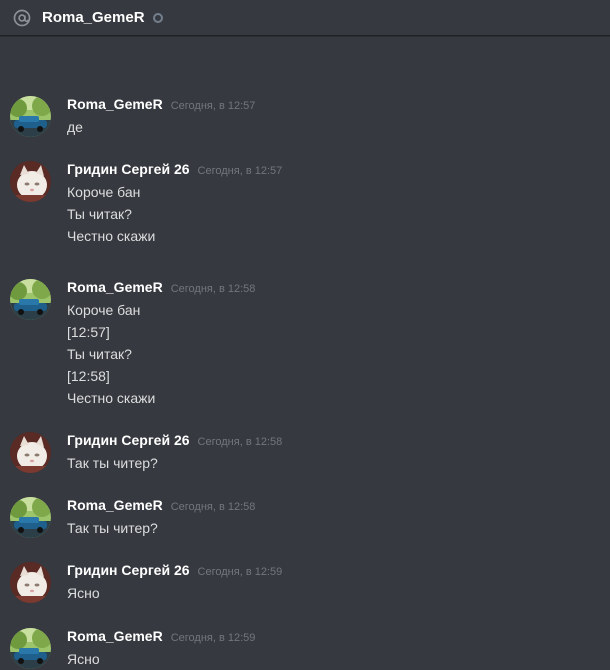 The width and height of the screenshot is (610, 670). Describe the element at coordinates (157, 17) in the screenshot. I see `offline-status-icon` at that location.